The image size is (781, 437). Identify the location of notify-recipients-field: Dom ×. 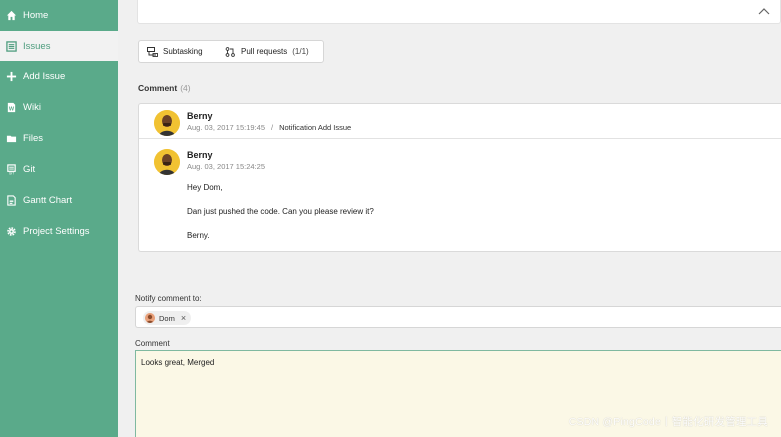
(458, 317).